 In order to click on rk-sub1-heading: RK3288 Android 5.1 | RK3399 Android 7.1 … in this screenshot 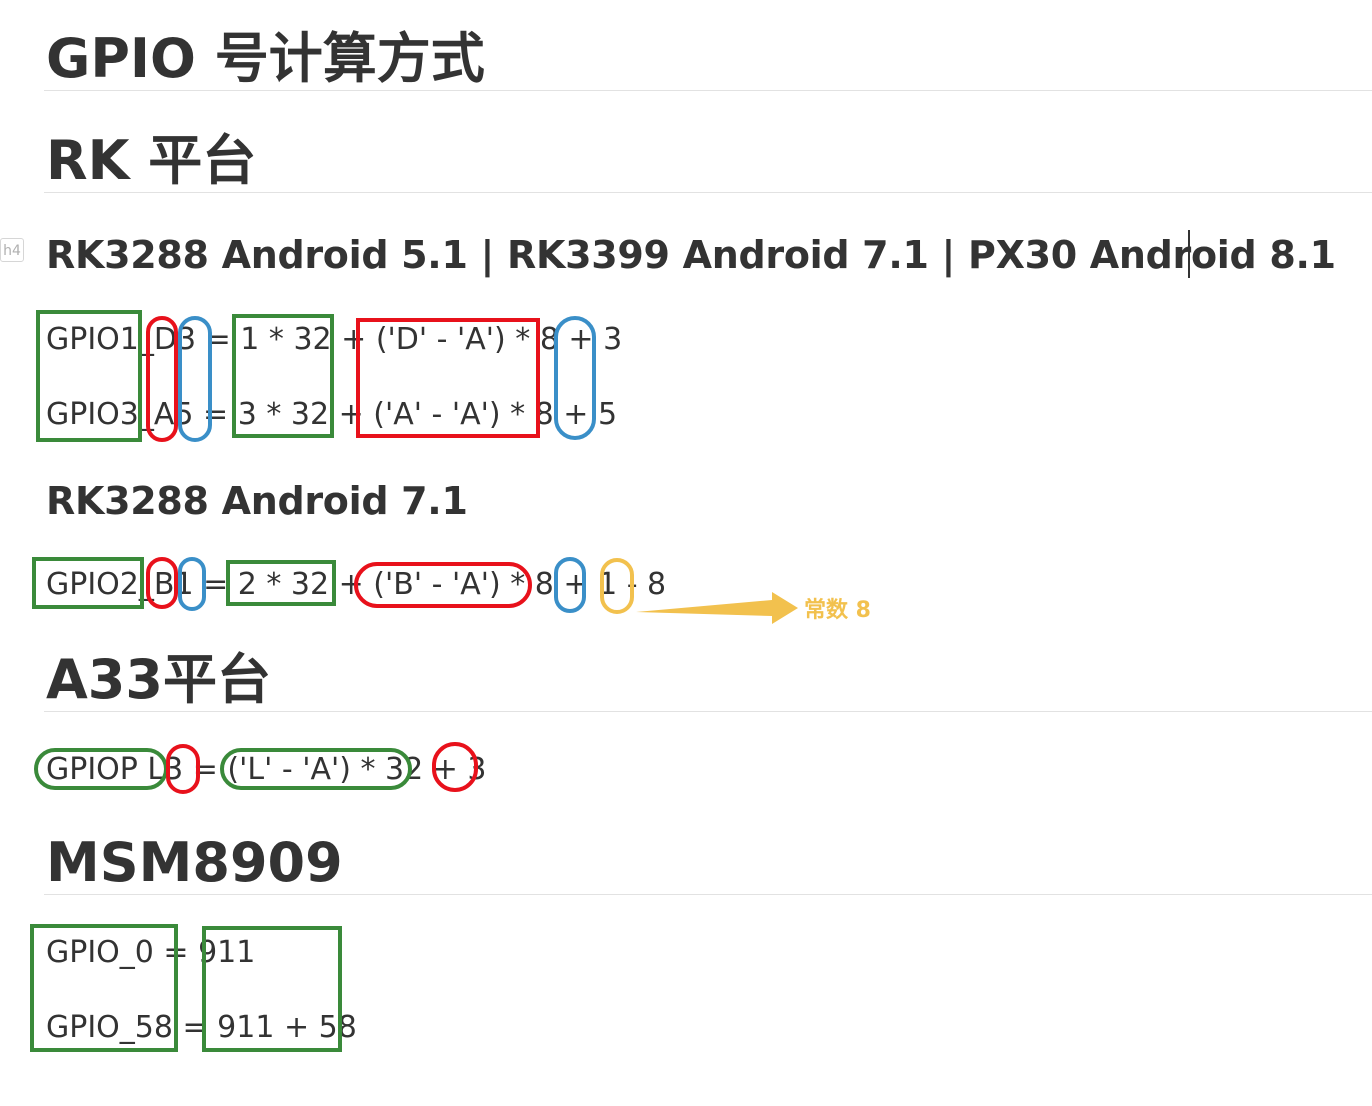, I will do `click(691, 255)`.